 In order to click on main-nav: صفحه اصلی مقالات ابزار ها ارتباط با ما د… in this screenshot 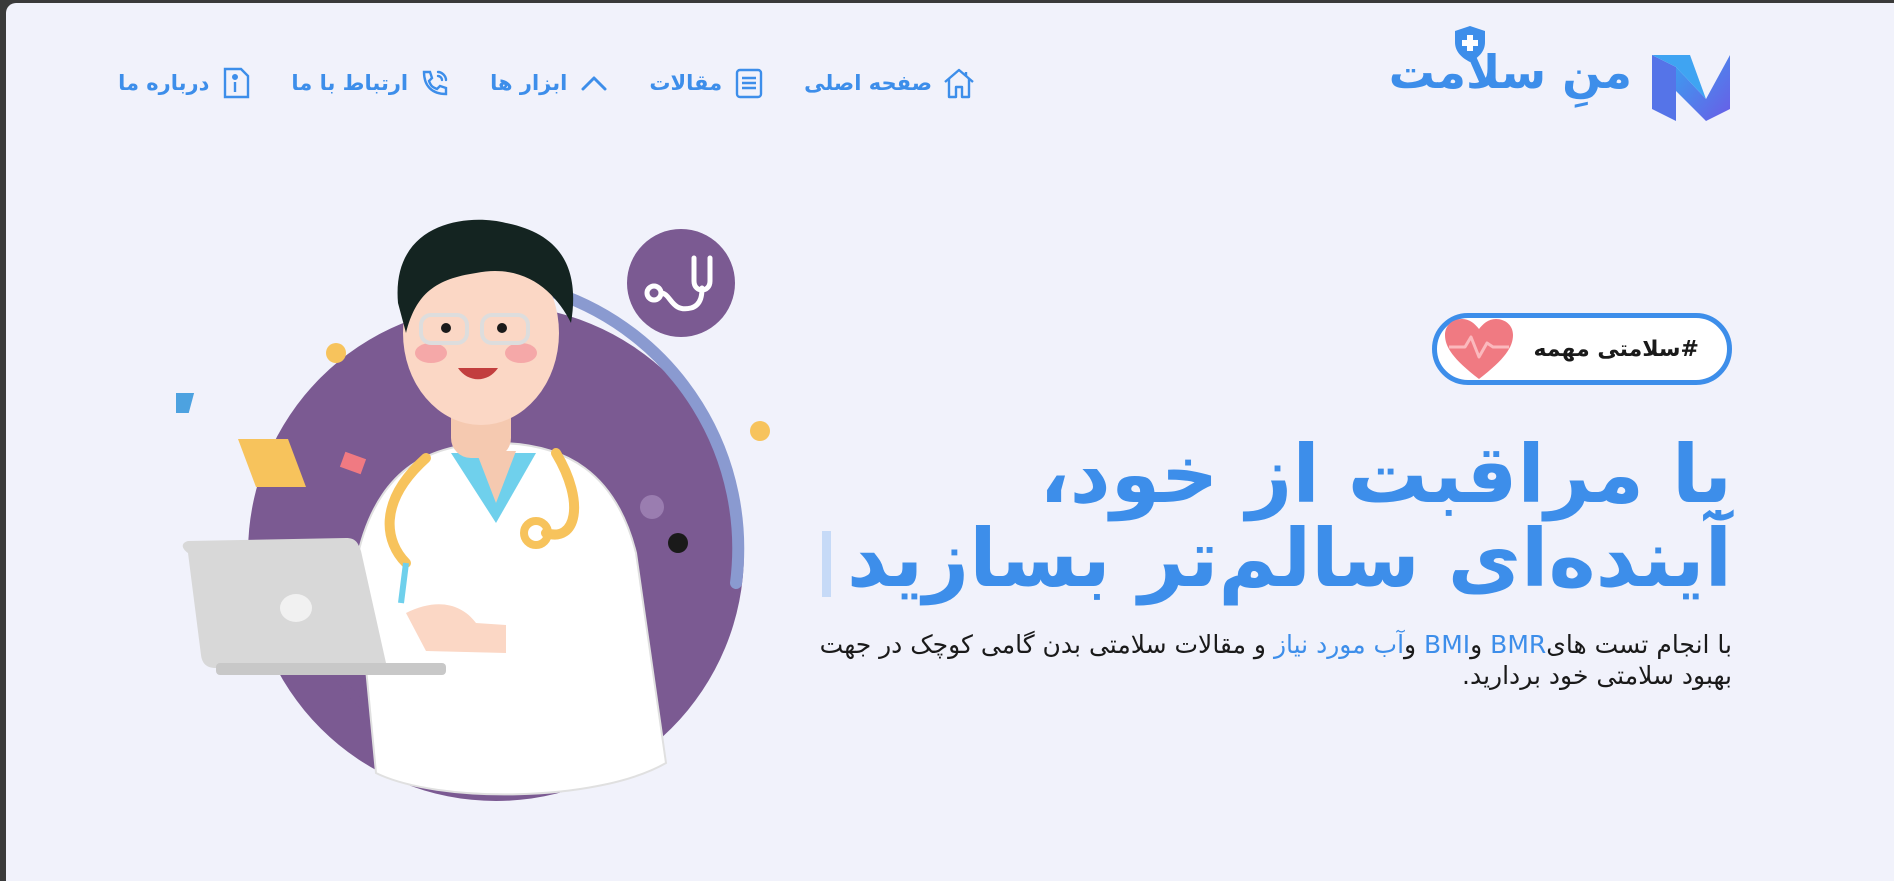, I will do `click(547, 83)`.